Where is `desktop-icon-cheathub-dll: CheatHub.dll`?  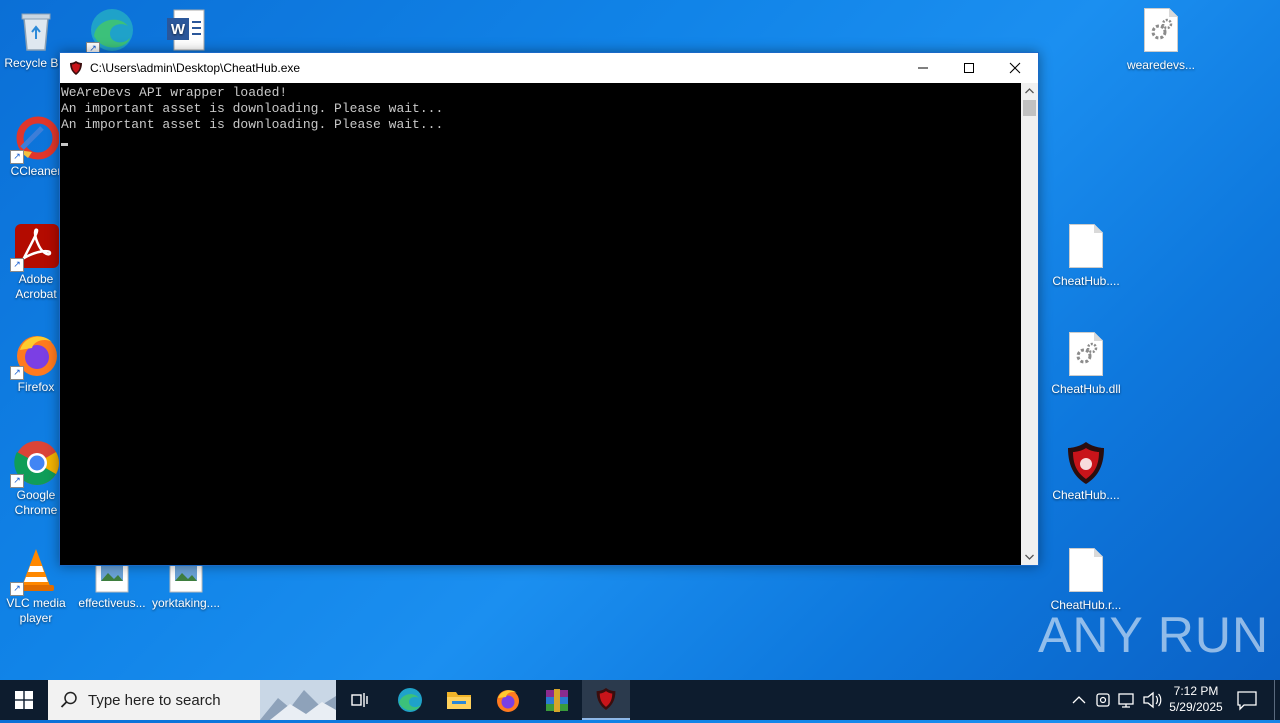
desktop-icon-cheathub-dll: CheatHub.dll is located at coordinates (1086, 364).